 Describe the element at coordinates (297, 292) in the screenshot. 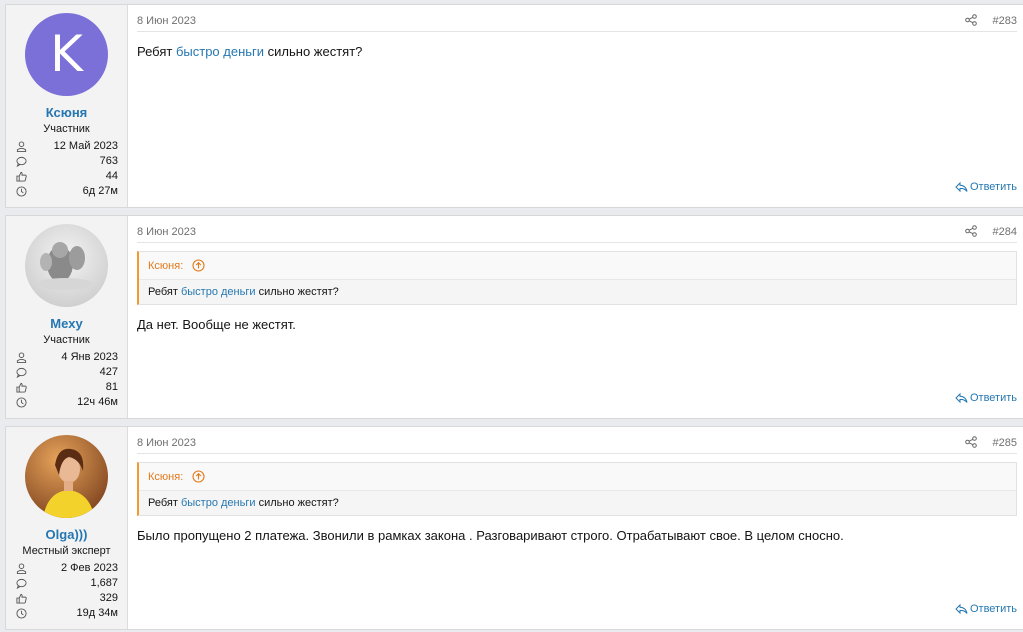

I see `quote-text-after: сильно жестят?` at that location.